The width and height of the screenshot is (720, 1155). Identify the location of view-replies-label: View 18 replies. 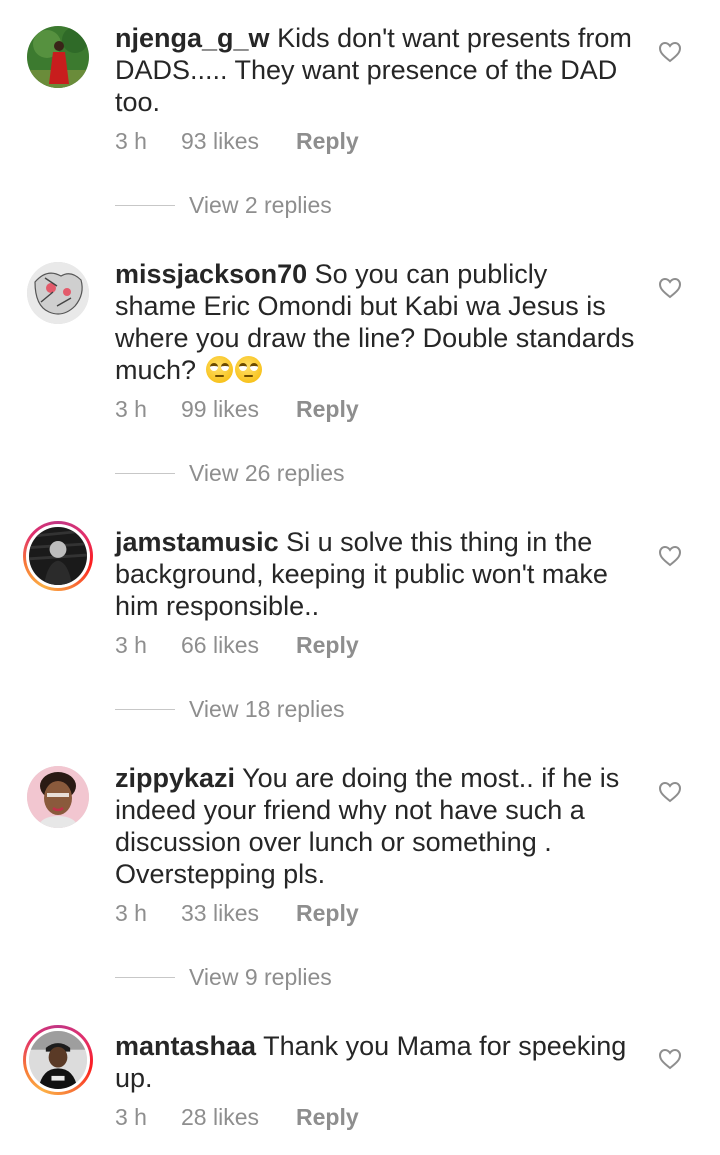
(267, 709).